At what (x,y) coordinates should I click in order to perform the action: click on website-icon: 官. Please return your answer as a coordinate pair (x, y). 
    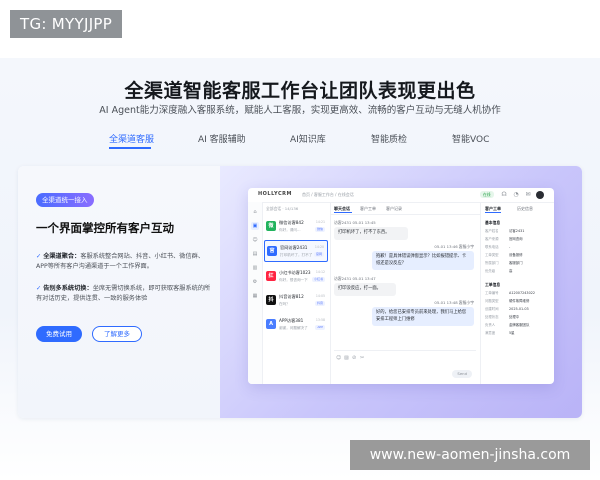
    Looking at the image, I should click on (272, 251).